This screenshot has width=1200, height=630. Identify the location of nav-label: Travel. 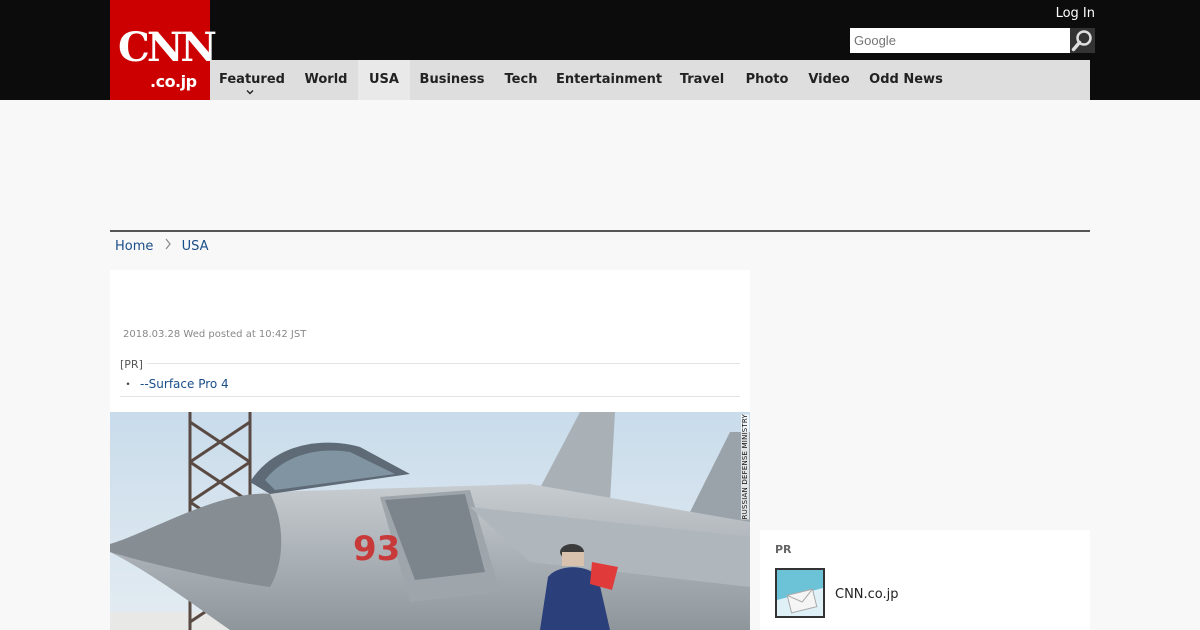
(702, 79).